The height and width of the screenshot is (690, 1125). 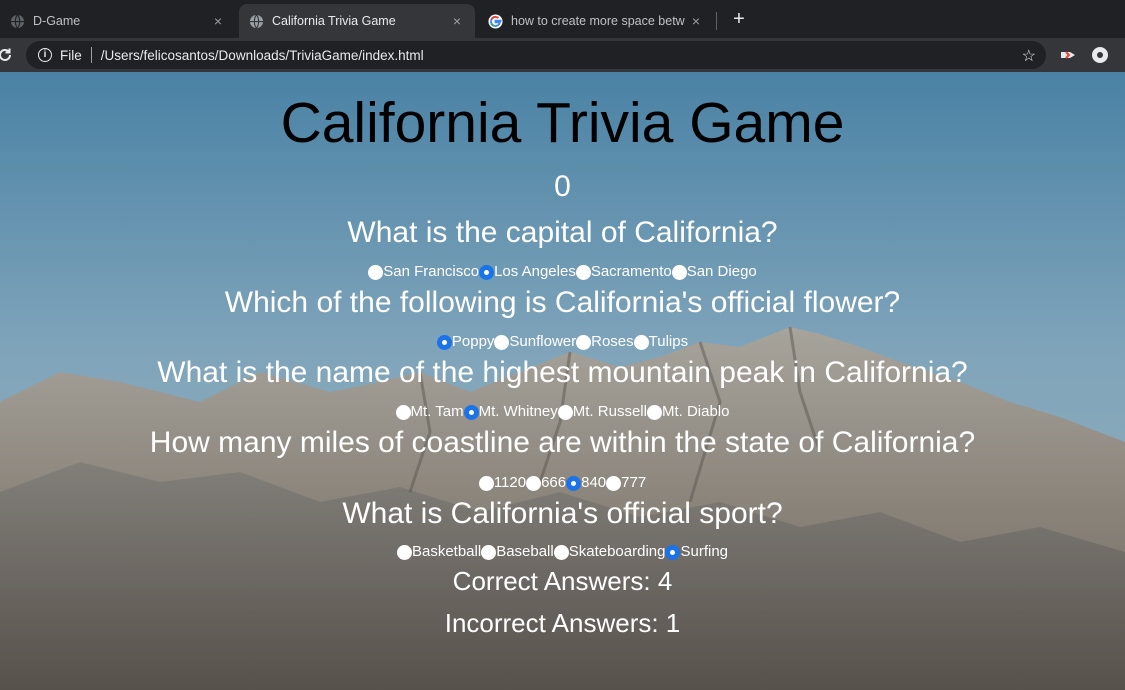 What do you see at coordinates (562, 513) in the screenshot?
I see `question-5: What is California's official sport?` at bounding box center [562, 513].